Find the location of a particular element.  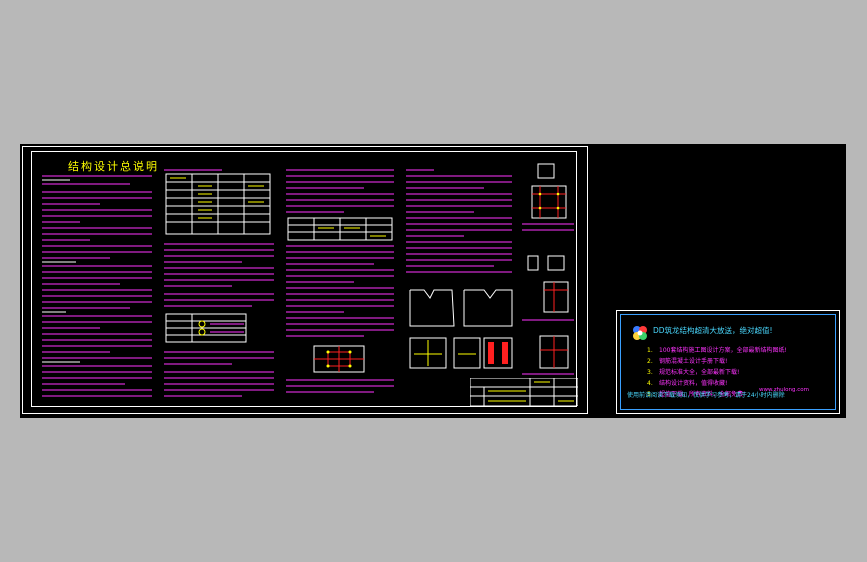

note-item-text: 结构设计资料，值得收藏! is located at coordinates (693, 383).